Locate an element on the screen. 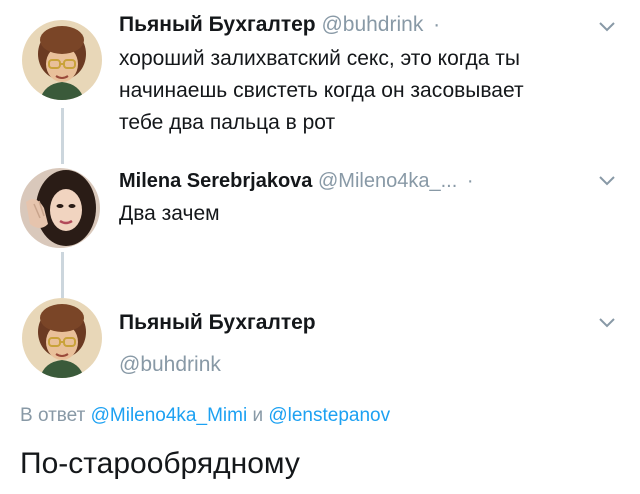  tweet-text: Два зачем is located at coordinates (169, 214).